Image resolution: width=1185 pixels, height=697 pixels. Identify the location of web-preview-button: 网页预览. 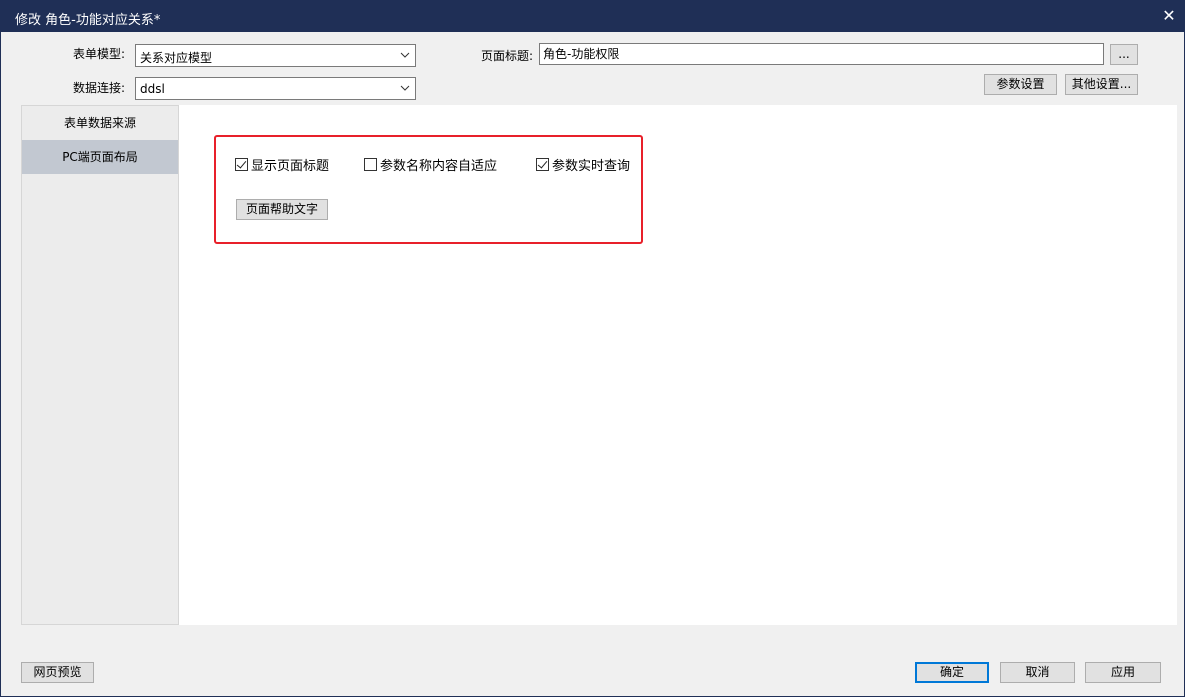
(57, 672).